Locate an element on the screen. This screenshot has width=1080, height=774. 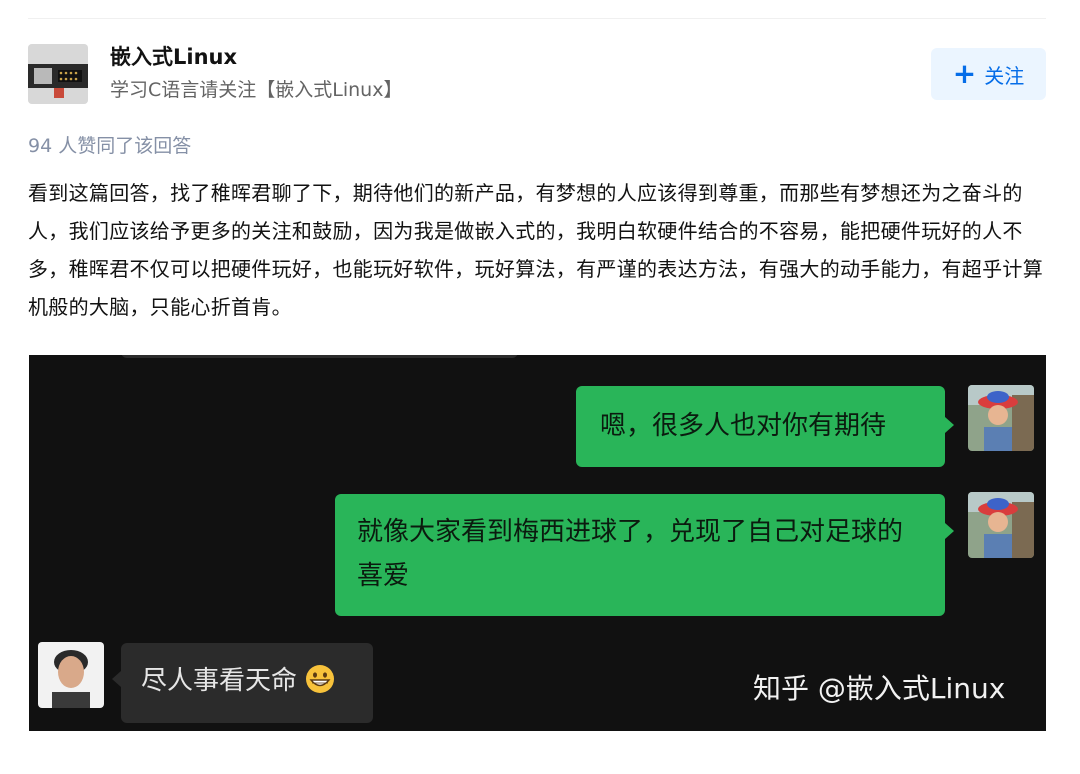
voters-count: 94 人赞同了该回答 is located at coordinates (109, 146).